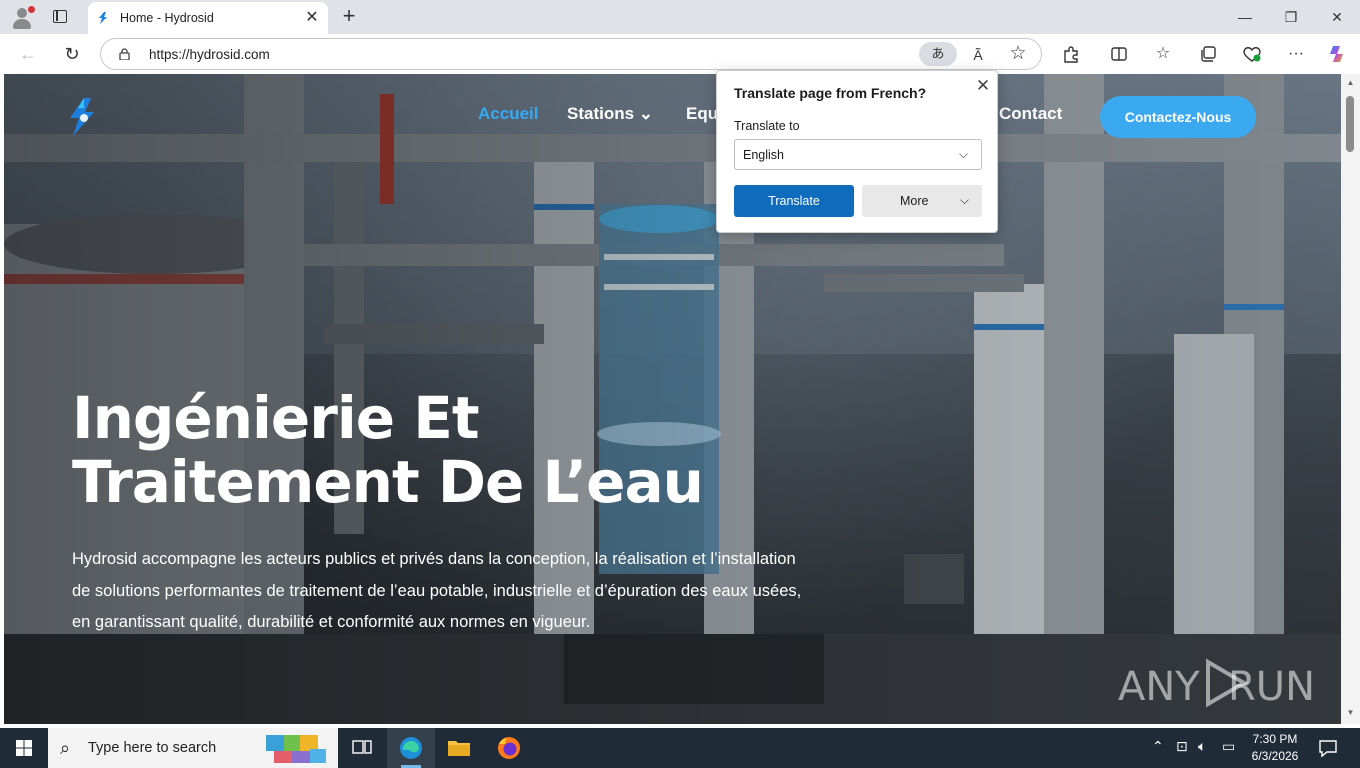 The width and height of the screenshot is (1360, 768). Describe the element at coordinates (349, 16) in the screenshot. I see `new-tab-button: +` at that location.